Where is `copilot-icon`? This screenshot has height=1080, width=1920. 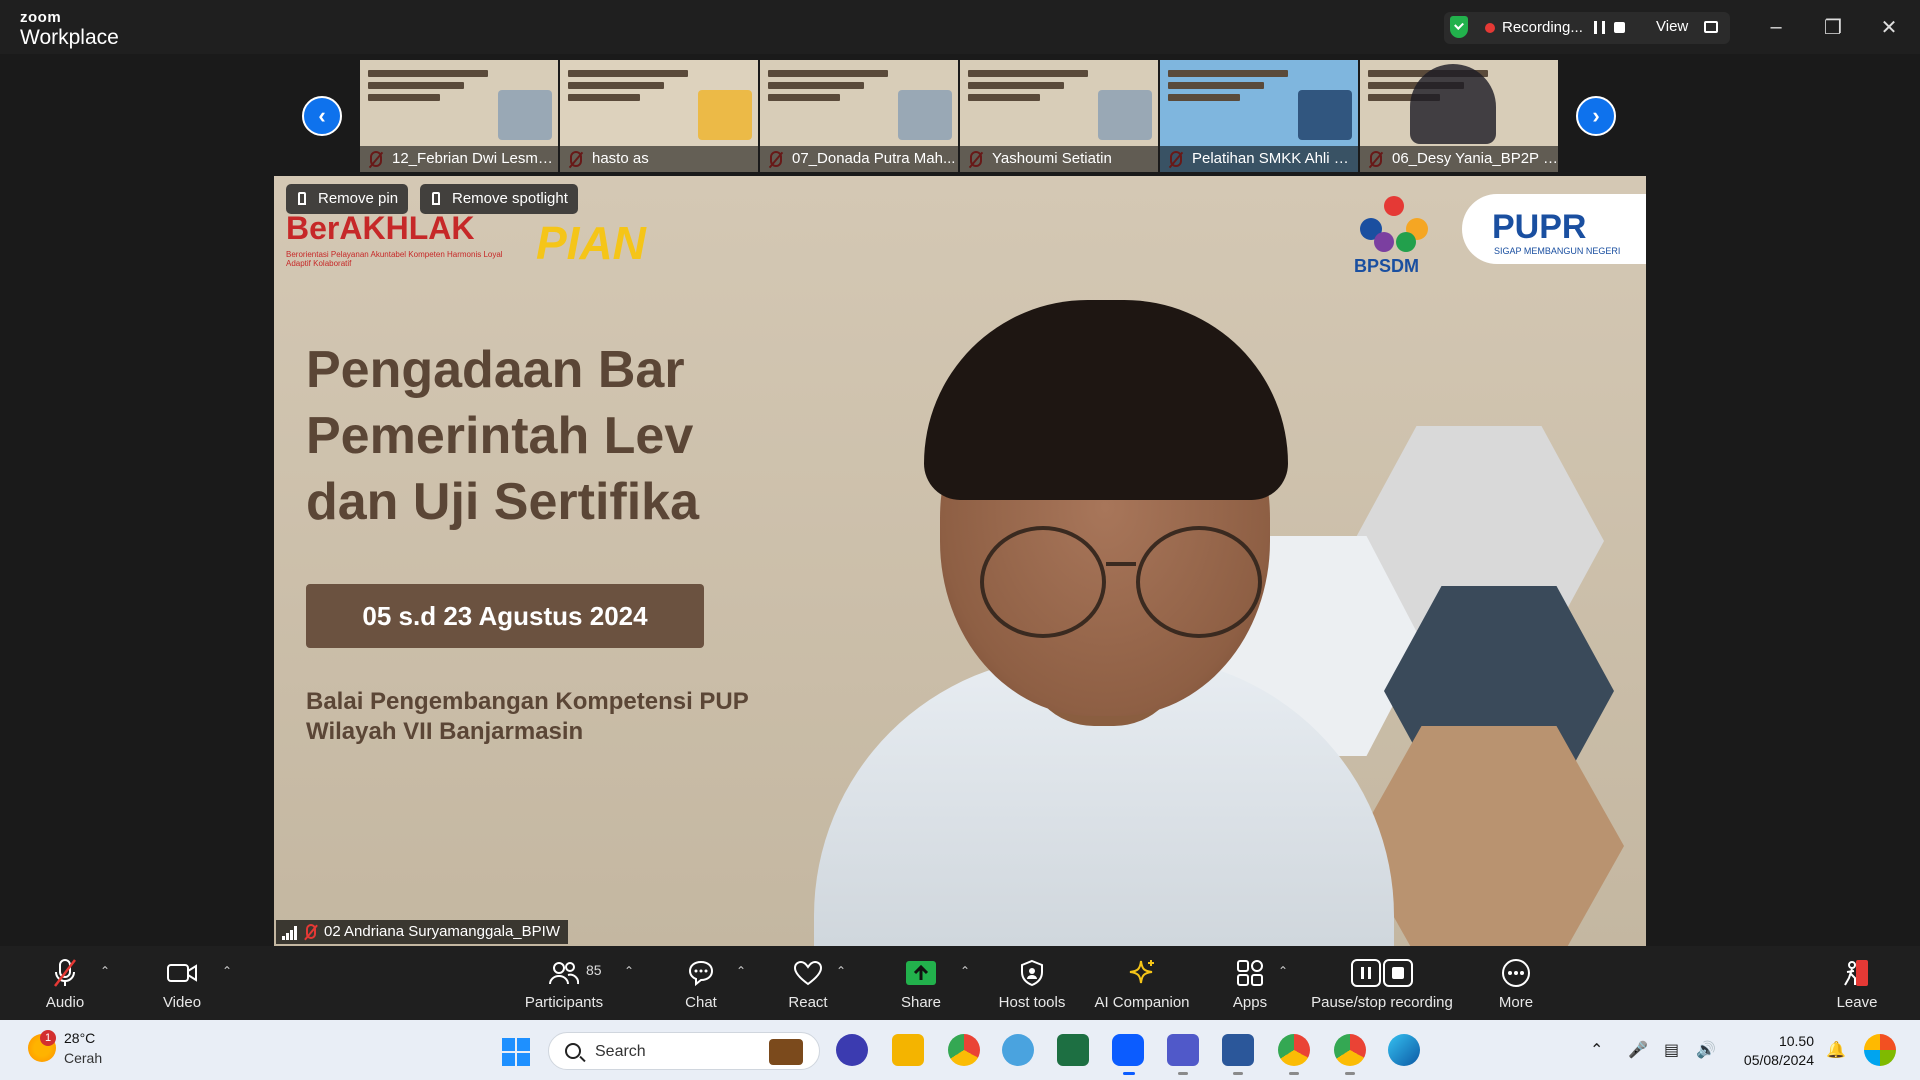
copilot-icon is located at coordinates (1880, 1050).